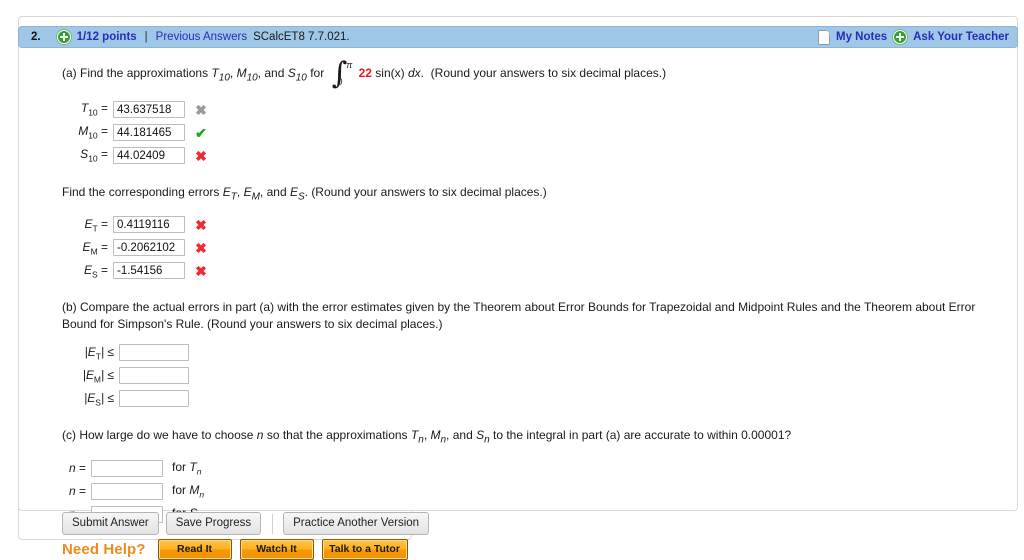 This screenshot has width=1024, height=560. Describe the element at coordinates (149, 271) in the screenshot. I see `answer-input-ES` at that location.